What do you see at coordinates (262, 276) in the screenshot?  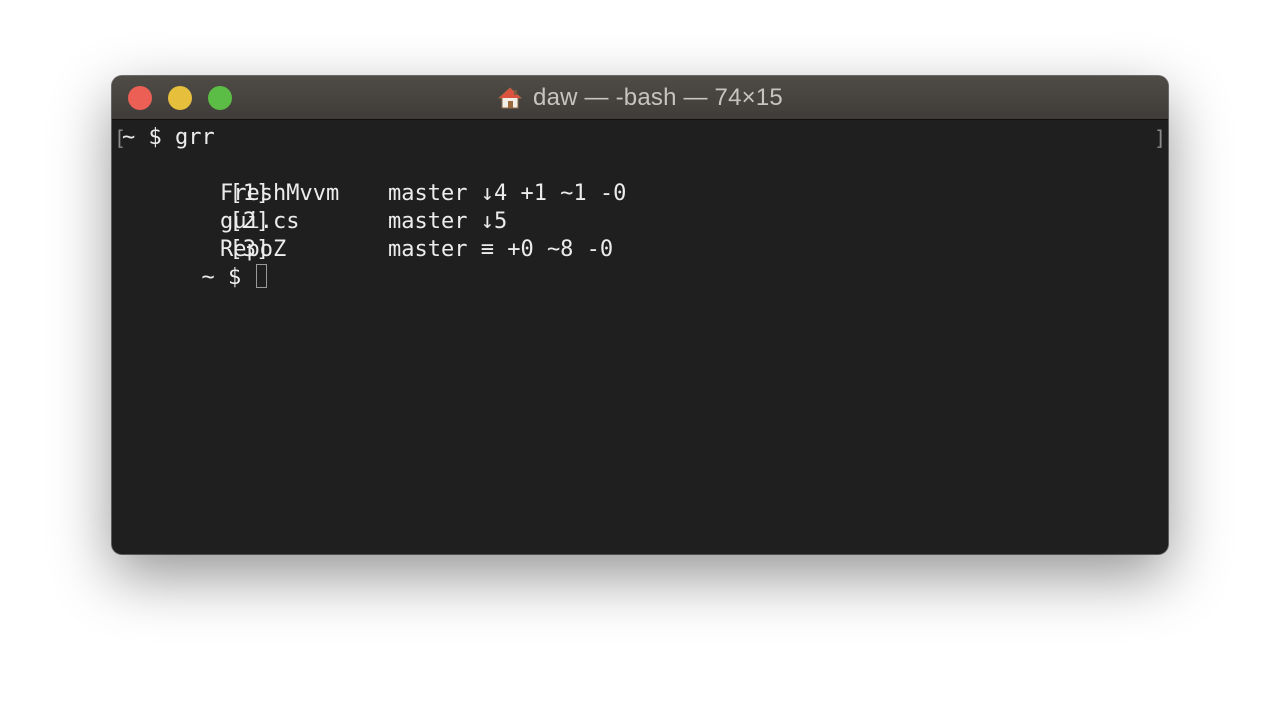 I see `text-cursor` at bounding box center [262, 276].